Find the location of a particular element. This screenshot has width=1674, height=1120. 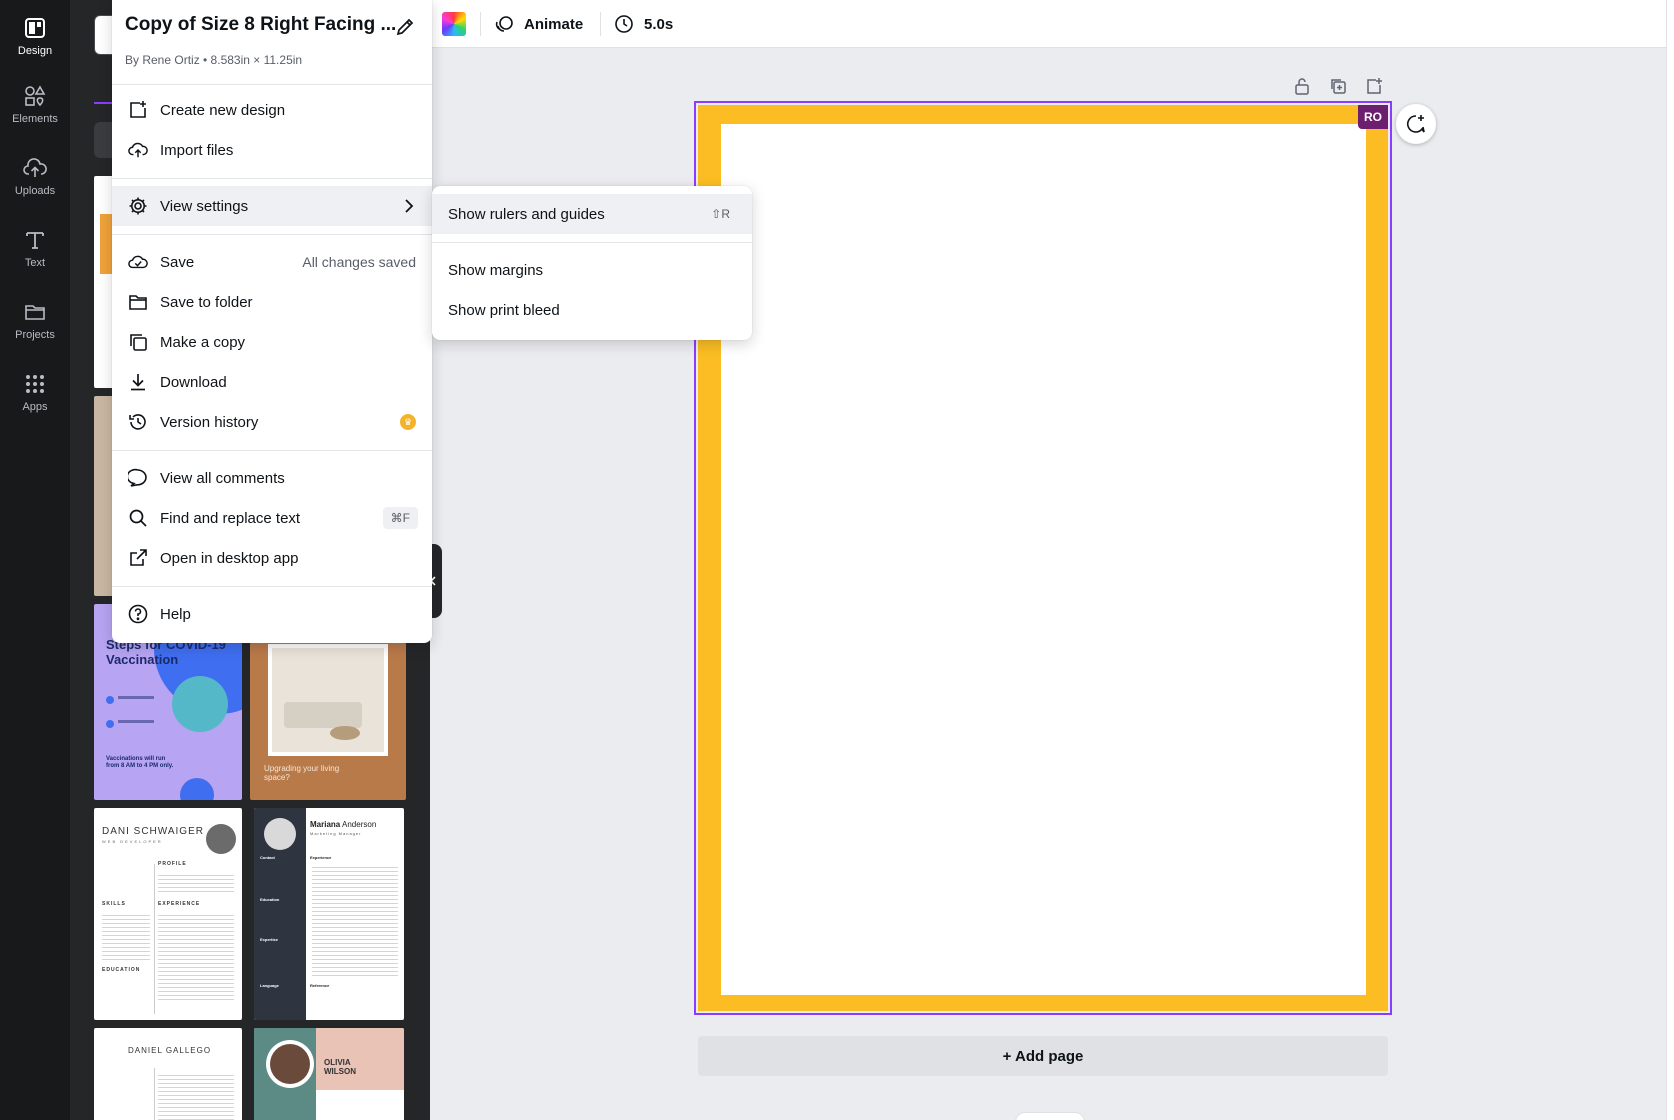

duplicate-page-icon is located at coordinates (1338, 86).